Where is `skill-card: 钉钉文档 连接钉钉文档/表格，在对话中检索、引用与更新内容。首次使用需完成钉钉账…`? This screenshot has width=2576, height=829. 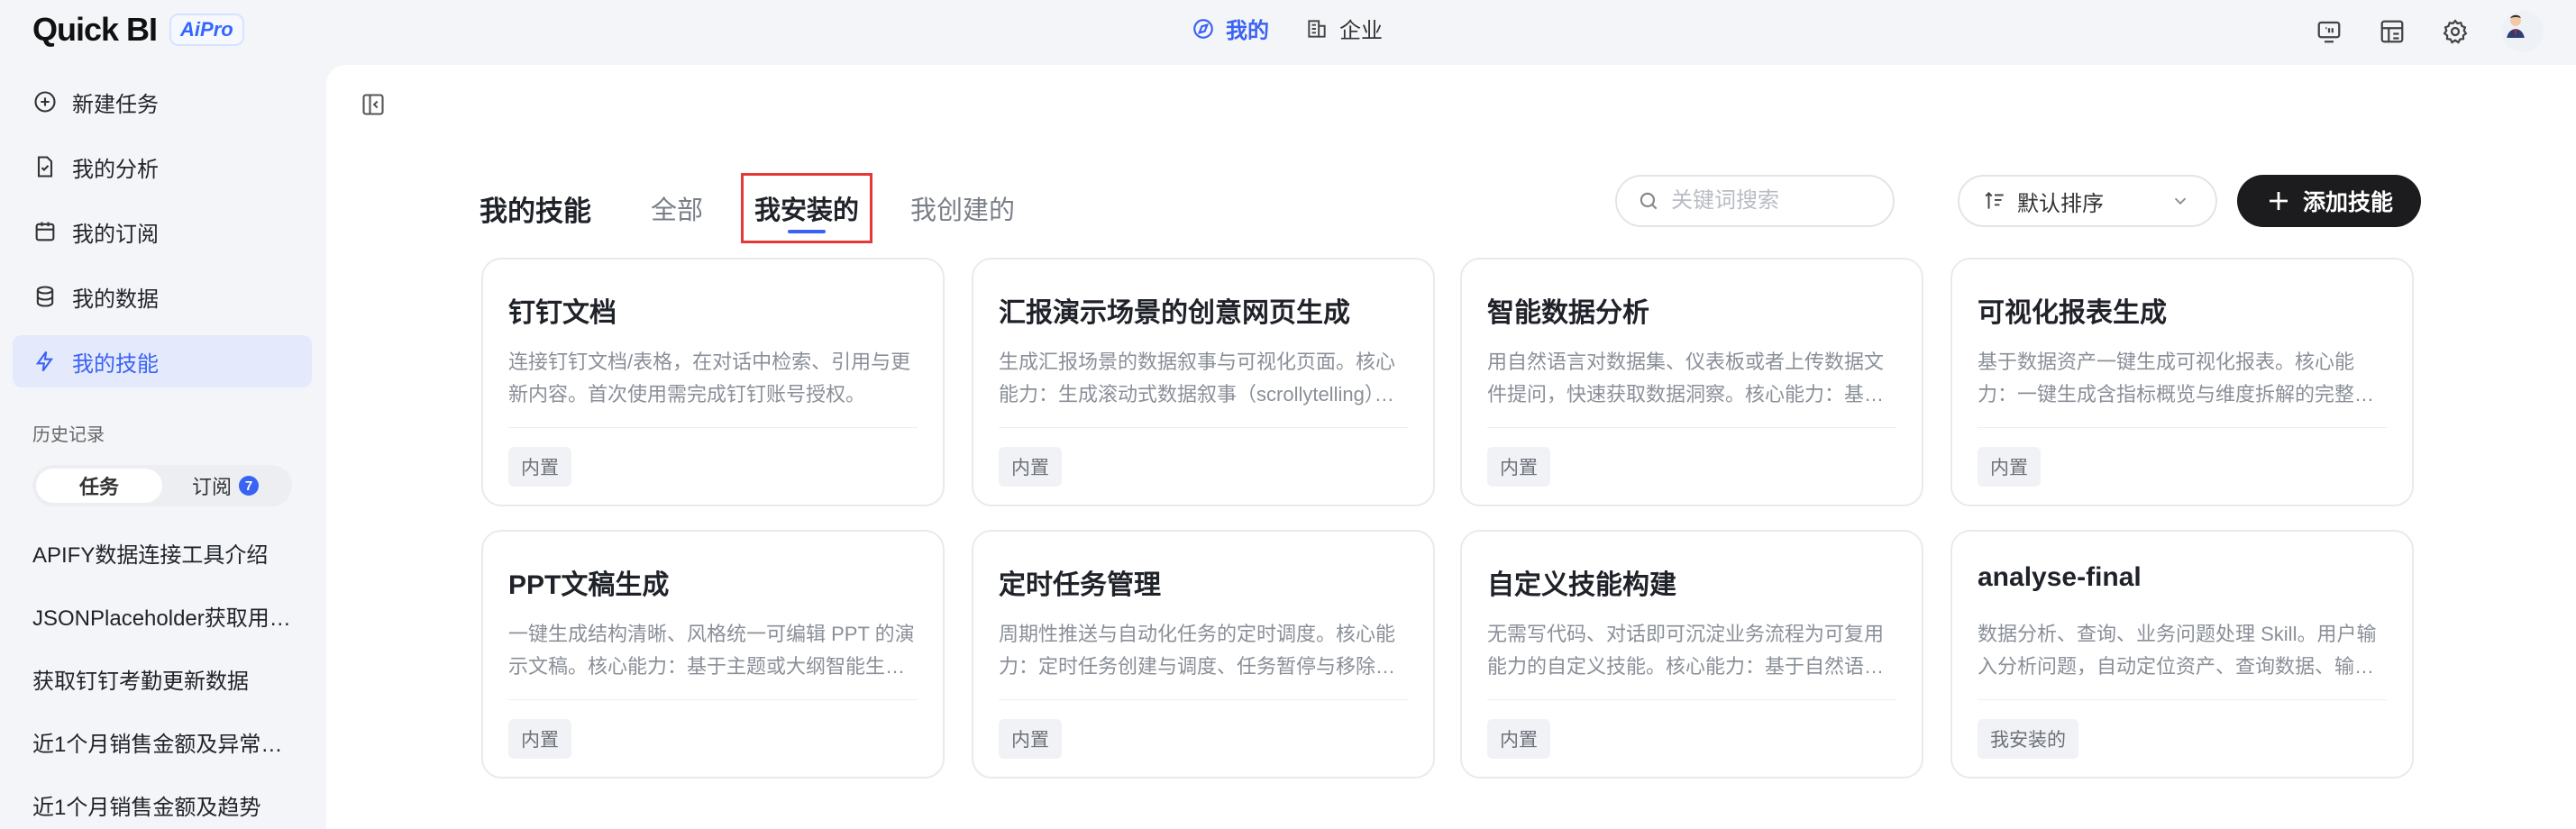 skill-card: 钉钉文档 连接钉钉文档/表格，在对话中检索、引用与更新内容。首次使用需完成钉钉账… is located at coordinates (713, 382).